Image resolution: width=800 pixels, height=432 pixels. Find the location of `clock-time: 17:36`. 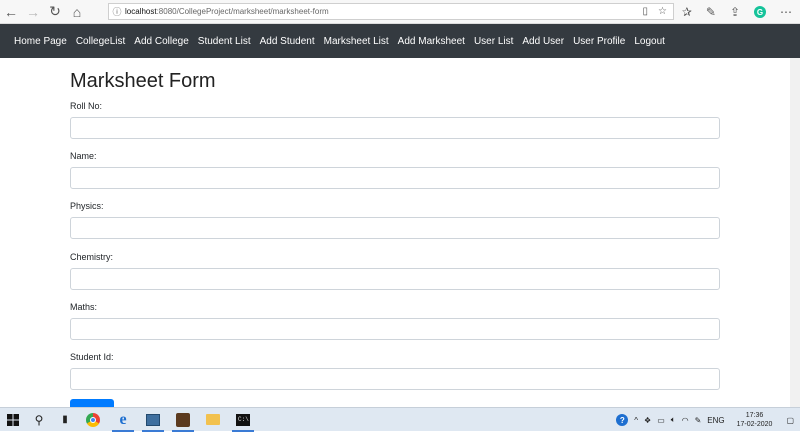

clock-time: 17:36 is located at coordinates (754, 415).